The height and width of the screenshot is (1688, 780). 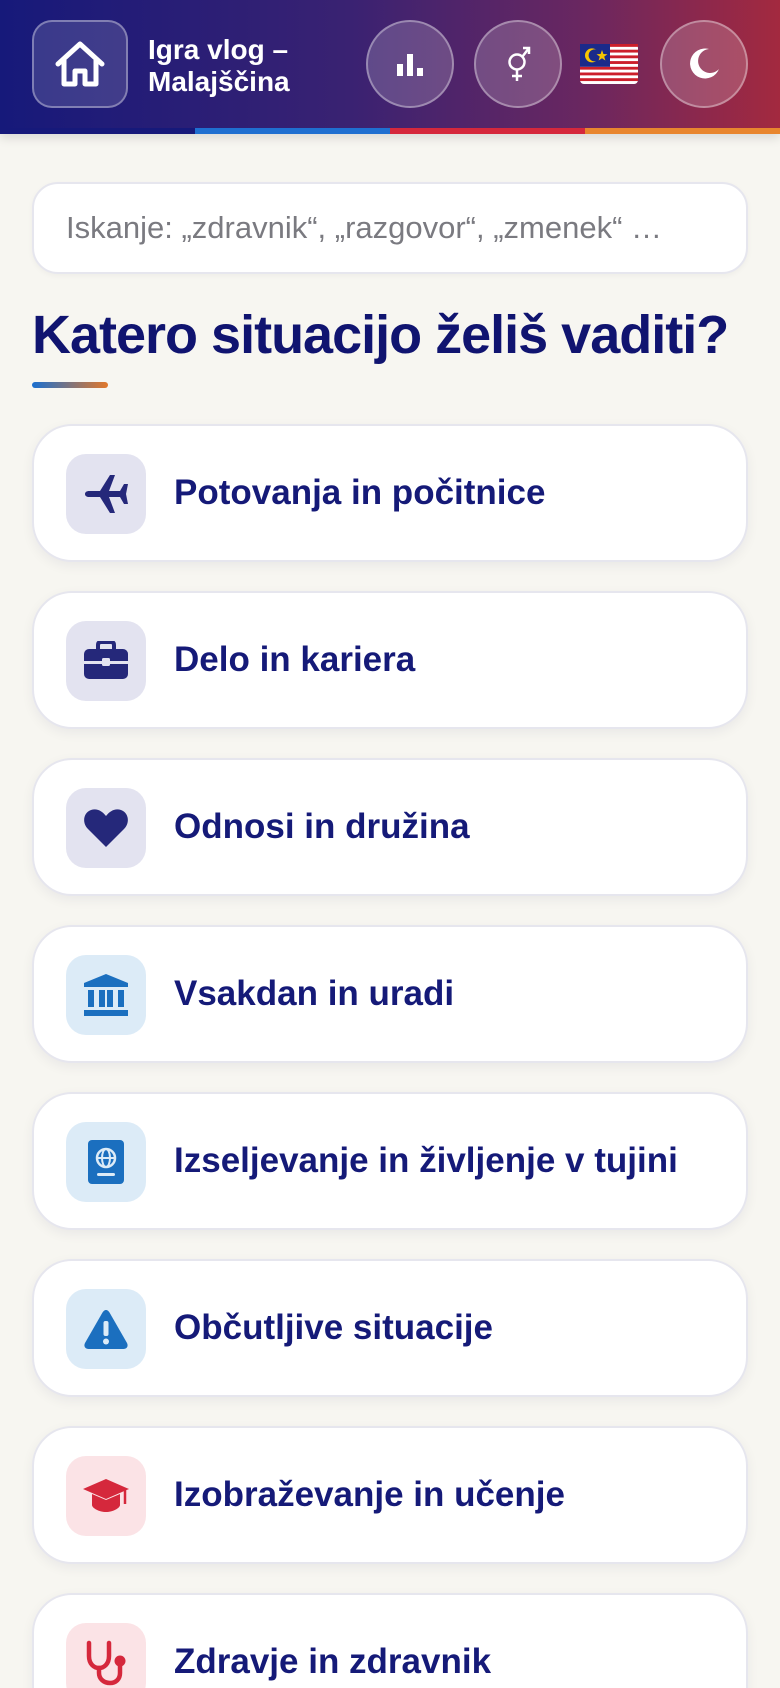 I want to click on stats-button, so click(x=410, y=64).